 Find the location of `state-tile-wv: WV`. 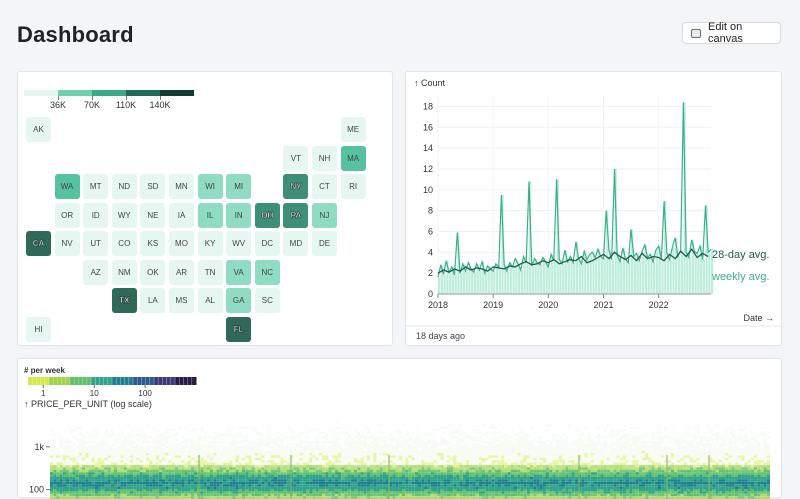

state-tile-wv: WV is located at coordinates (238, 243).